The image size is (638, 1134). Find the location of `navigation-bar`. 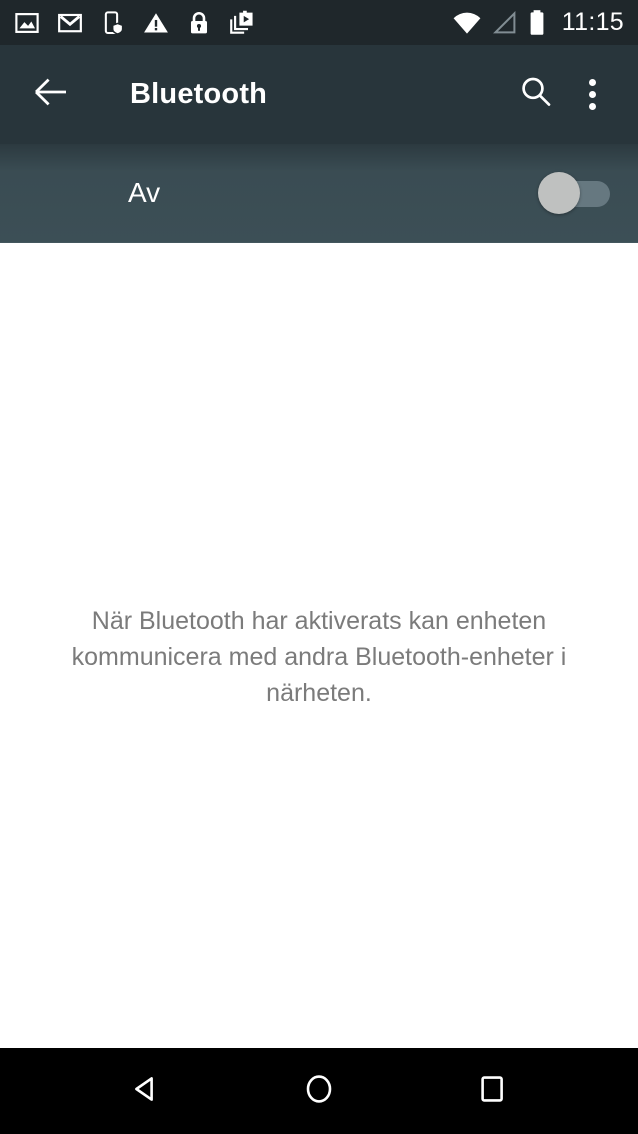

navigation-bar is located at coordinates (319, 1091).